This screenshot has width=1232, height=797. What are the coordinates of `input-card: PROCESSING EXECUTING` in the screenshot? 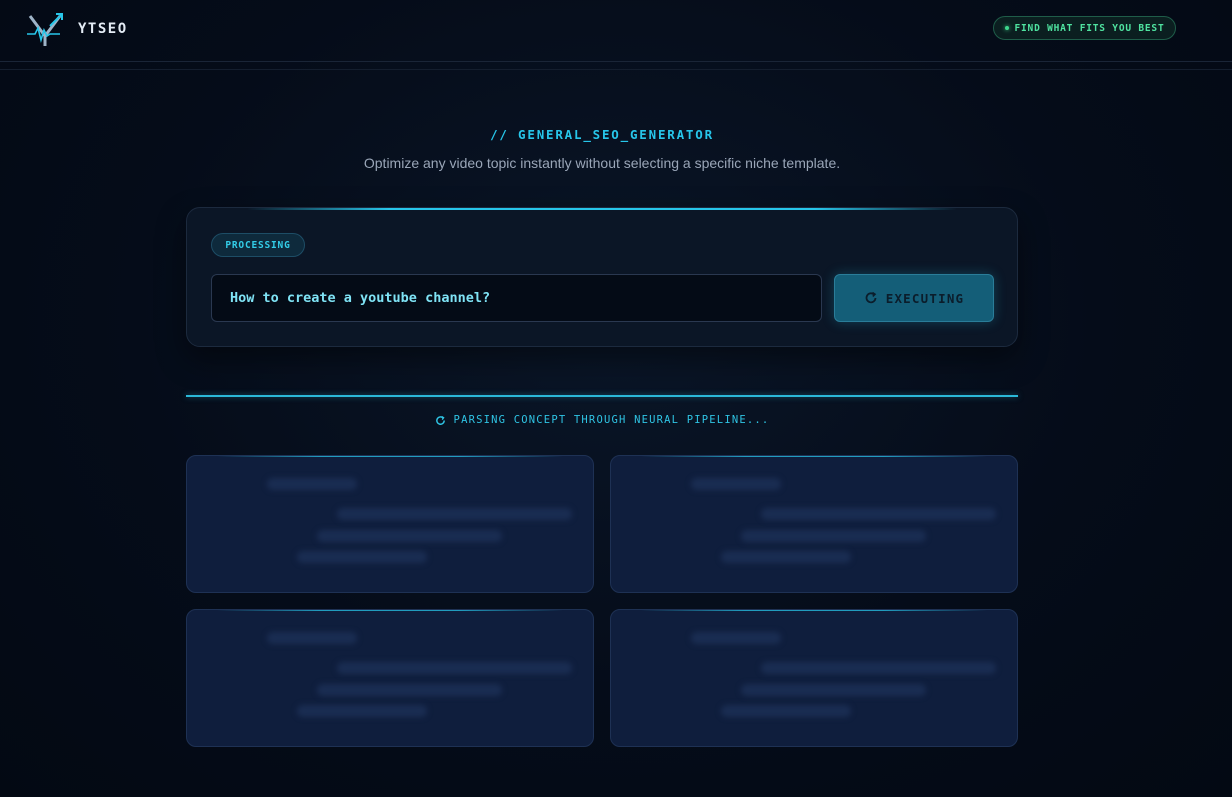 It's located at (602, 277).